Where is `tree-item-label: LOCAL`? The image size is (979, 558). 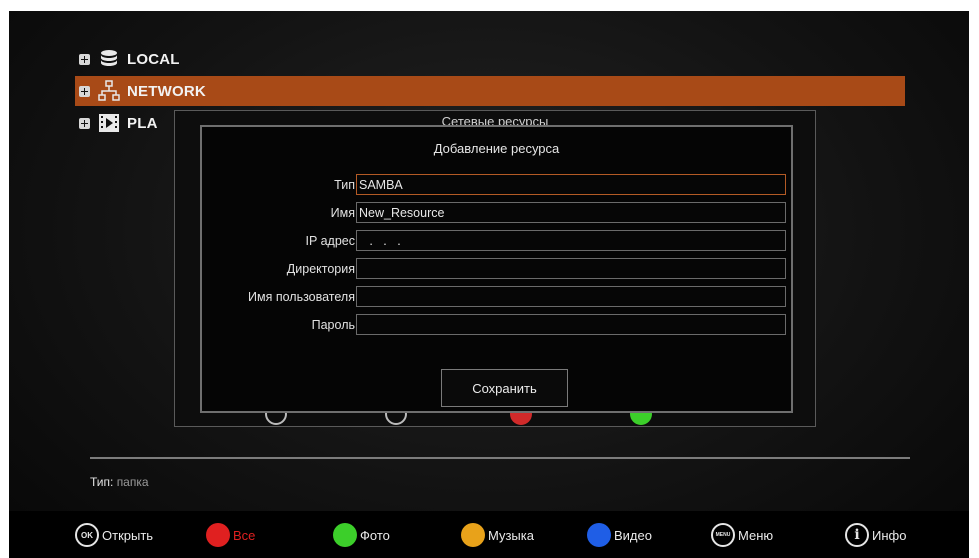 tree-item-label: LOCAL is located at coordinates (153, 59).